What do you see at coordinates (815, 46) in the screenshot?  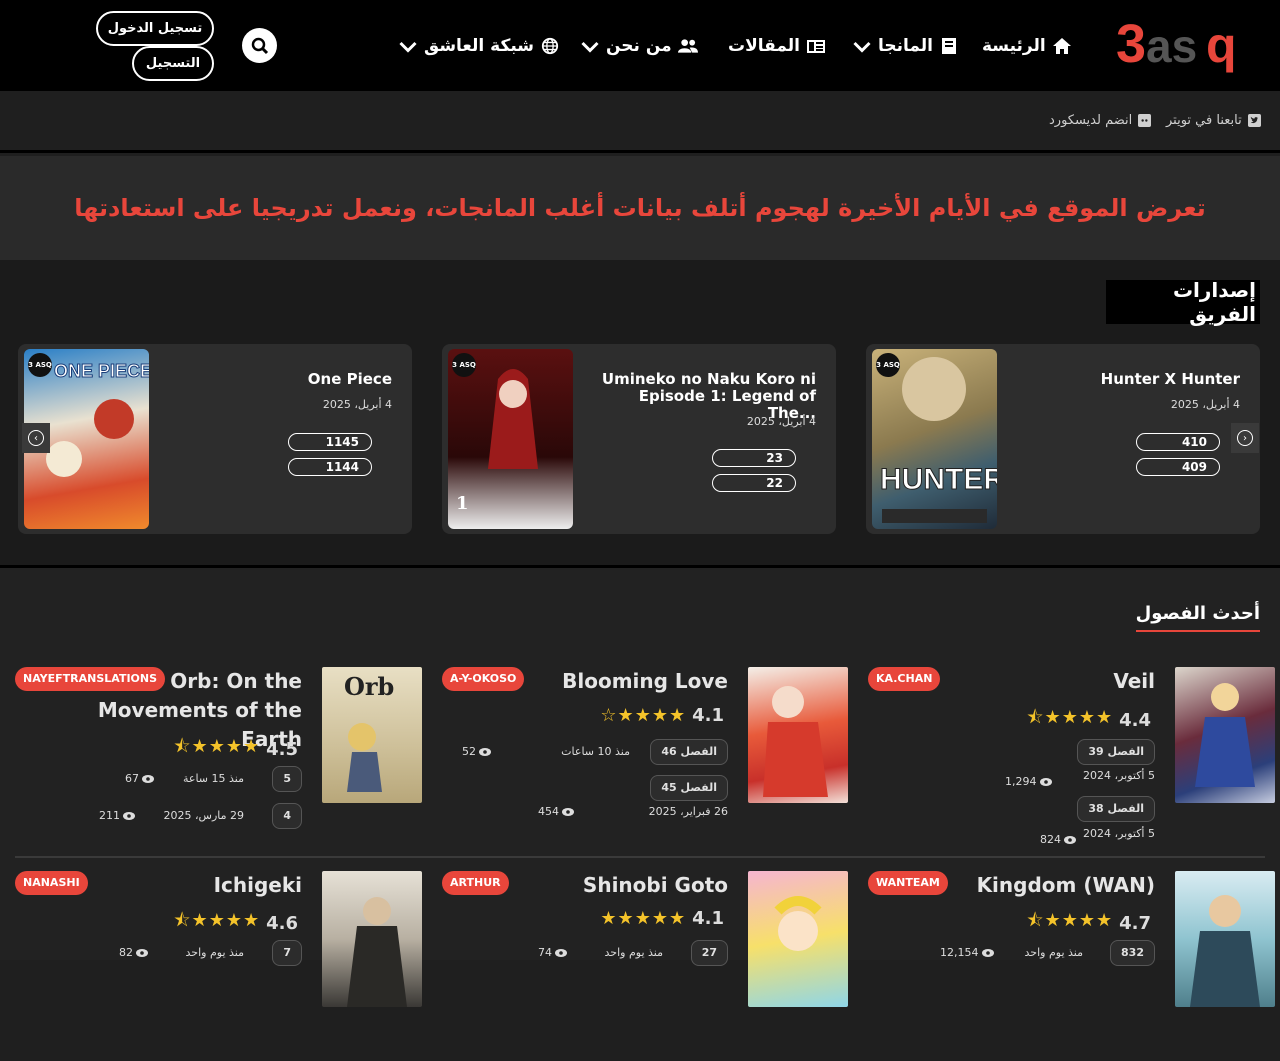 I see `newspaper-icon` at bounding box center [815, 46].